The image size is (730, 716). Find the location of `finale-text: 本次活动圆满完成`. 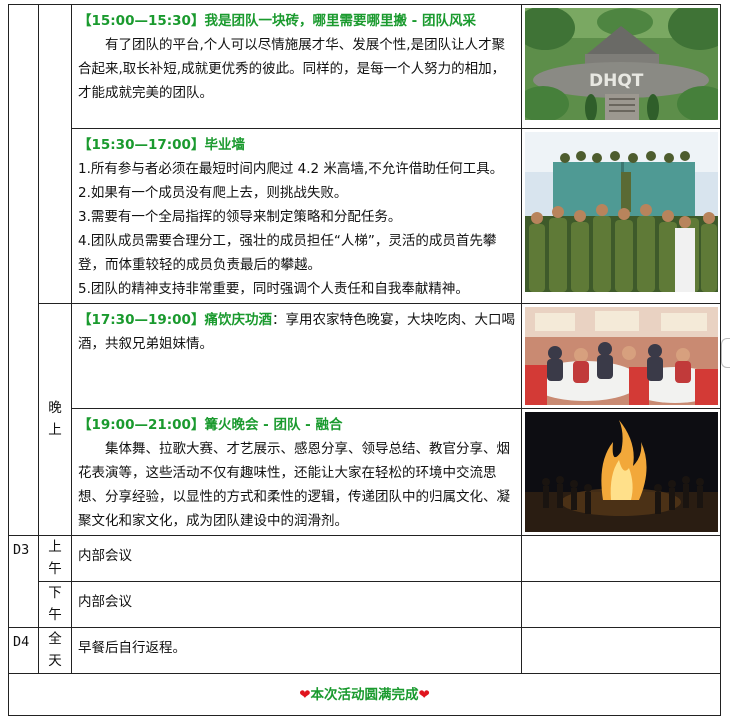

finale-text: 本次活动圆满完成 is located at coordinates (364, 694).